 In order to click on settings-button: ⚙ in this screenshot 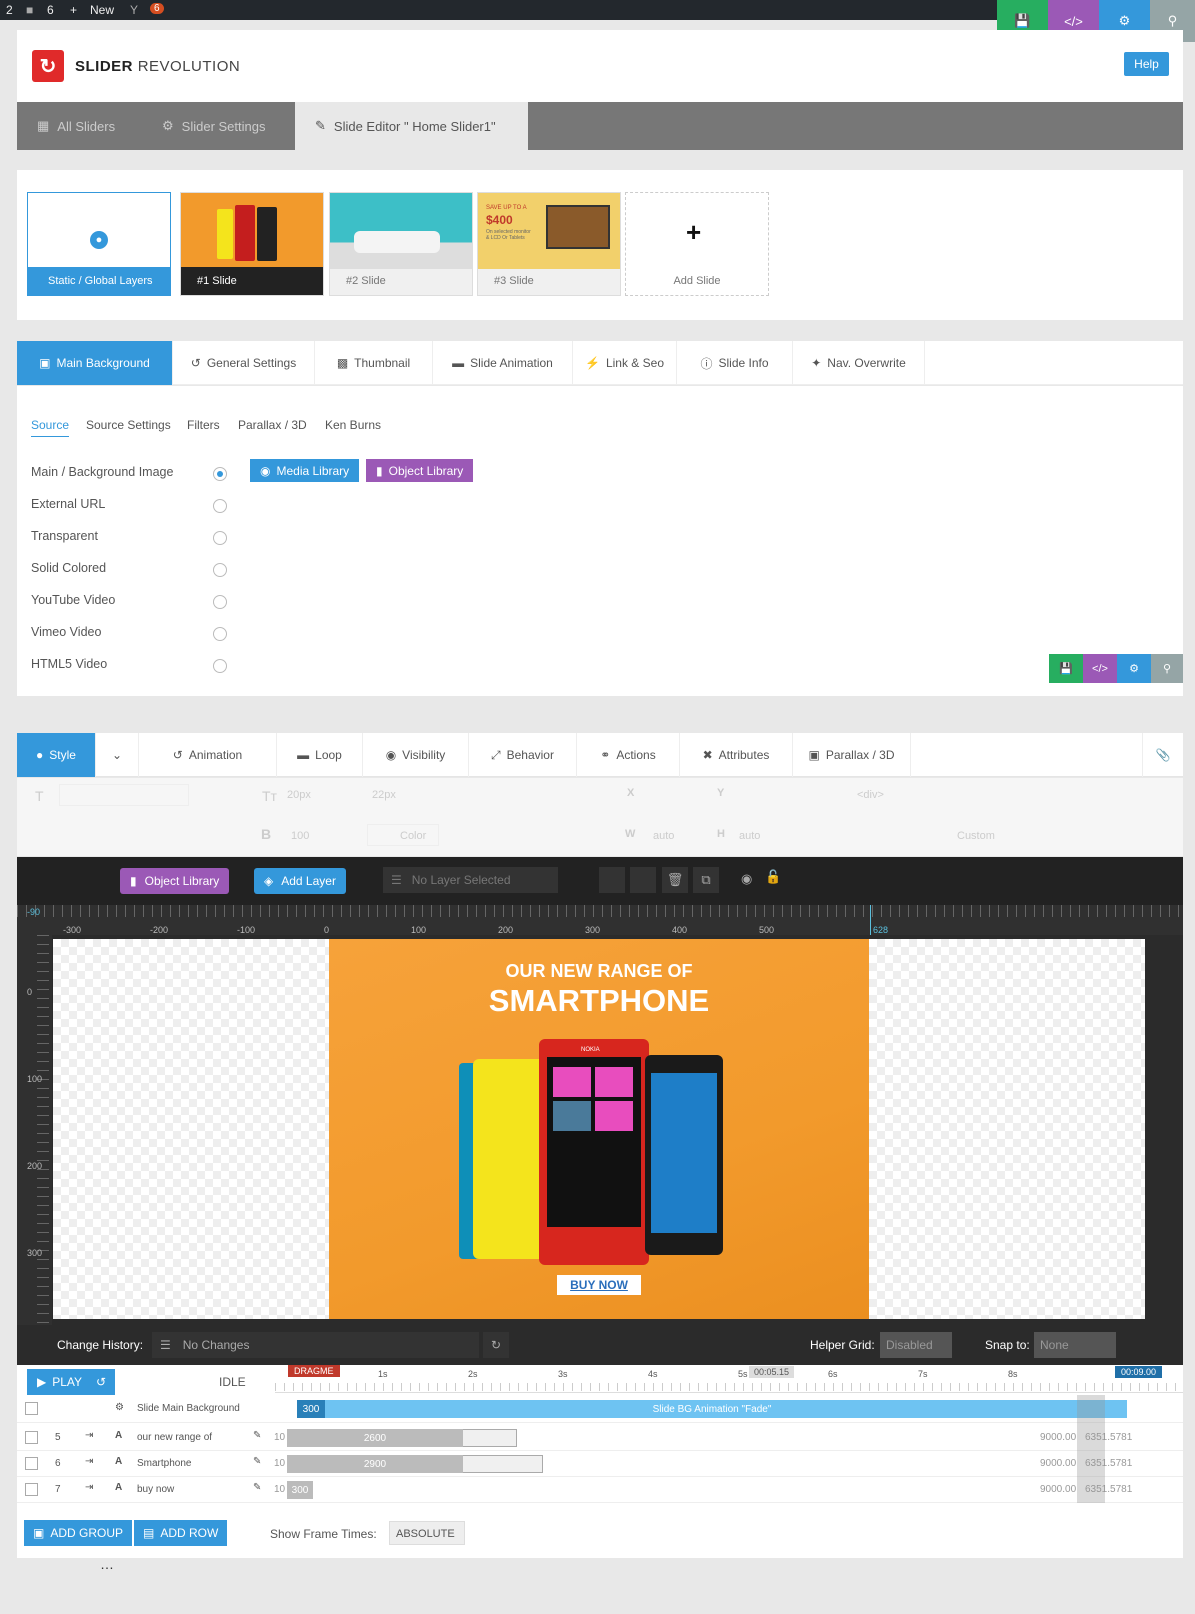, I will do `click(1134, 668)`.